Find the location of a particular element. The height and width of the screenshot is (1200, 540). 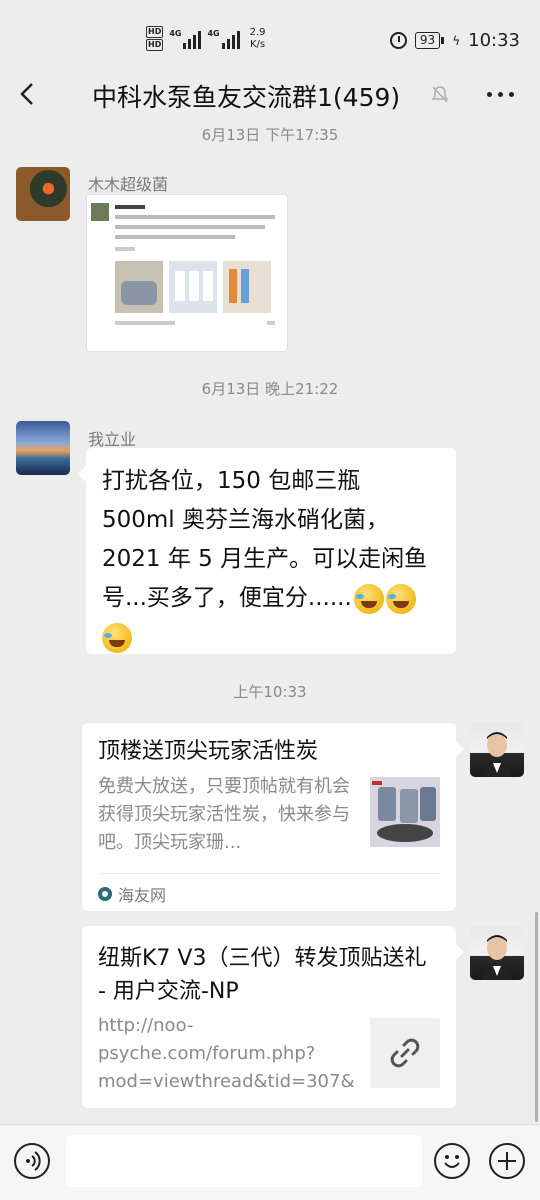

network-speed: 2.9 K/s is located at coordinates (258, 39).